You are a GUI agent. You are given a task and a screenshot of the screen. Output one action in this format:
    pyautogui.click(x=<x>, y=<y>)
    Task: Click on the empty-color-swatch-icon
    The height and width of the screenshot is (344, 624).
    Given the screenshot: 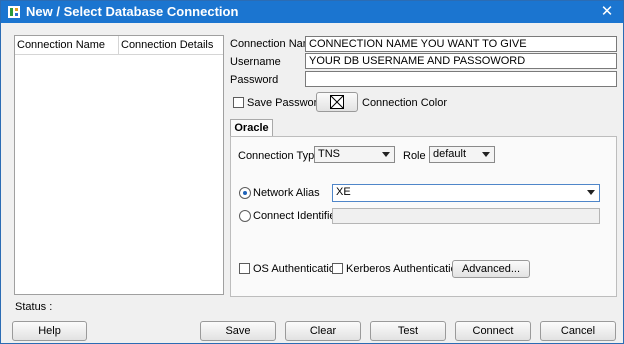 What is the action you would take?
    pyautogui.click(x=337, y=102)
    